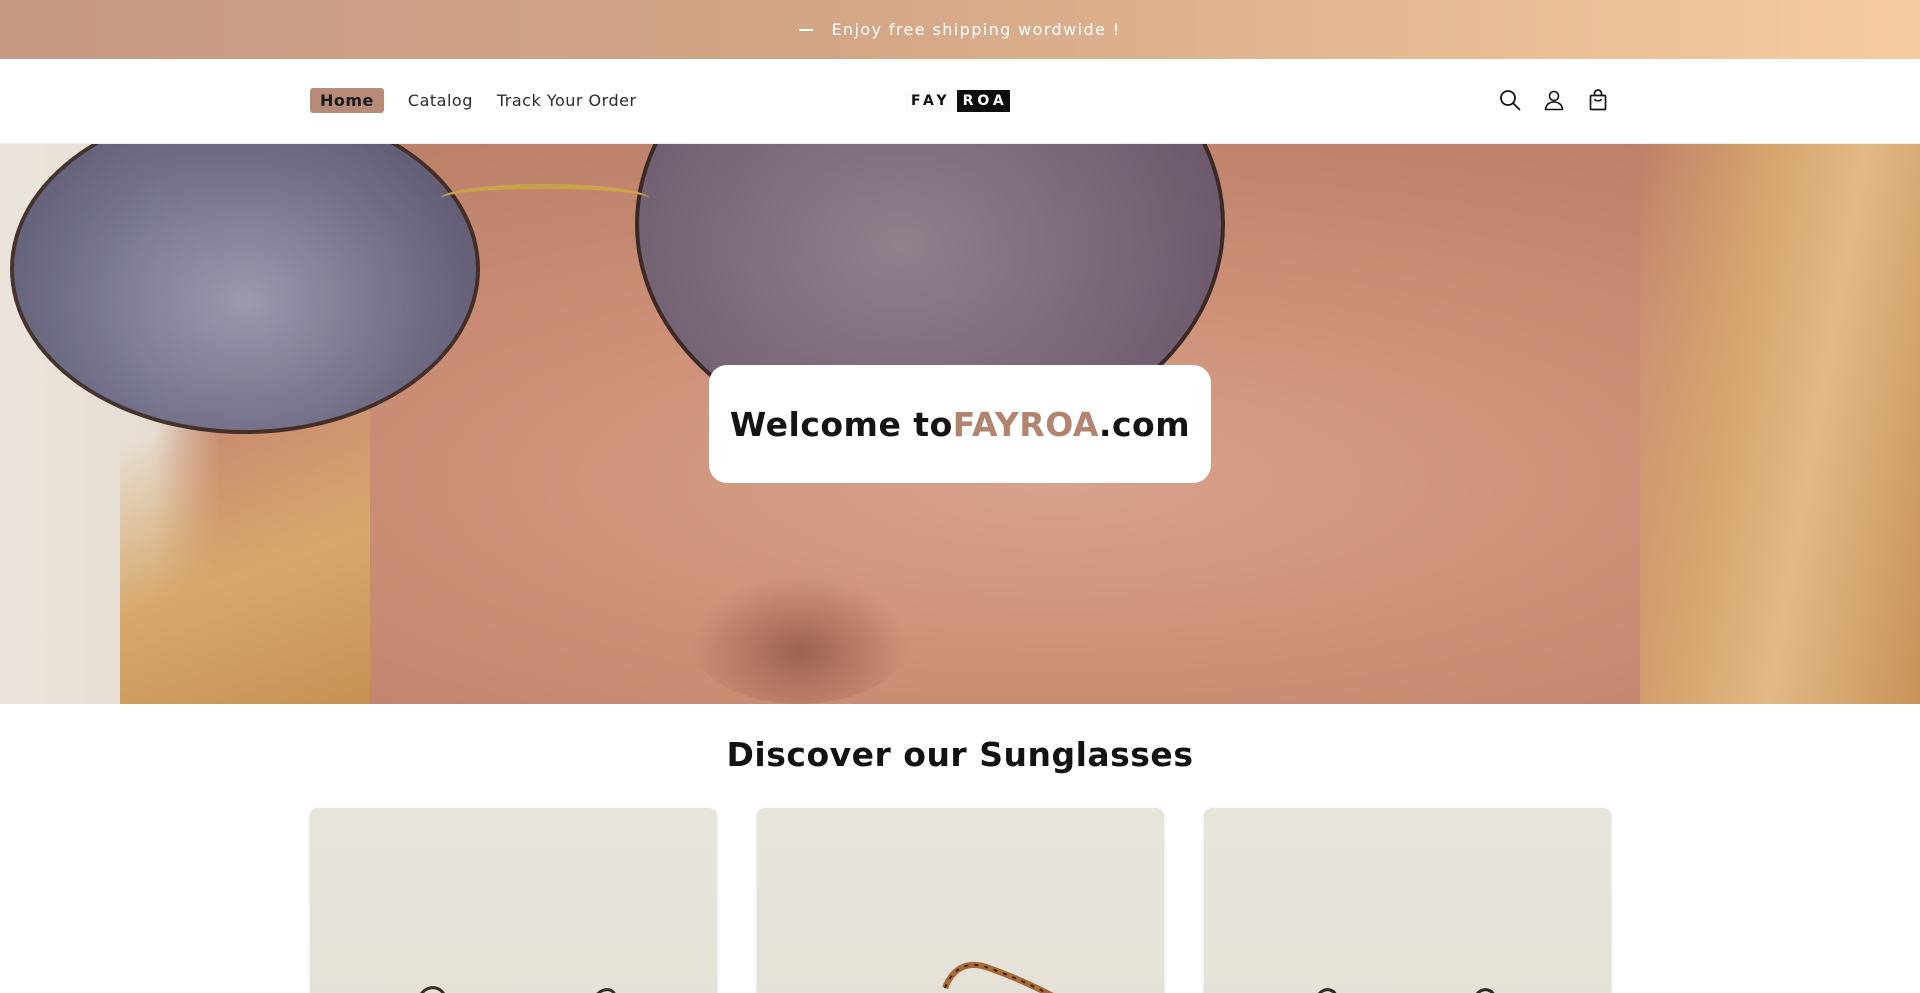  Describe the element at coordinates (545, 199) in the screenshot. I see `hero-sunglasses-bridge` at that location.